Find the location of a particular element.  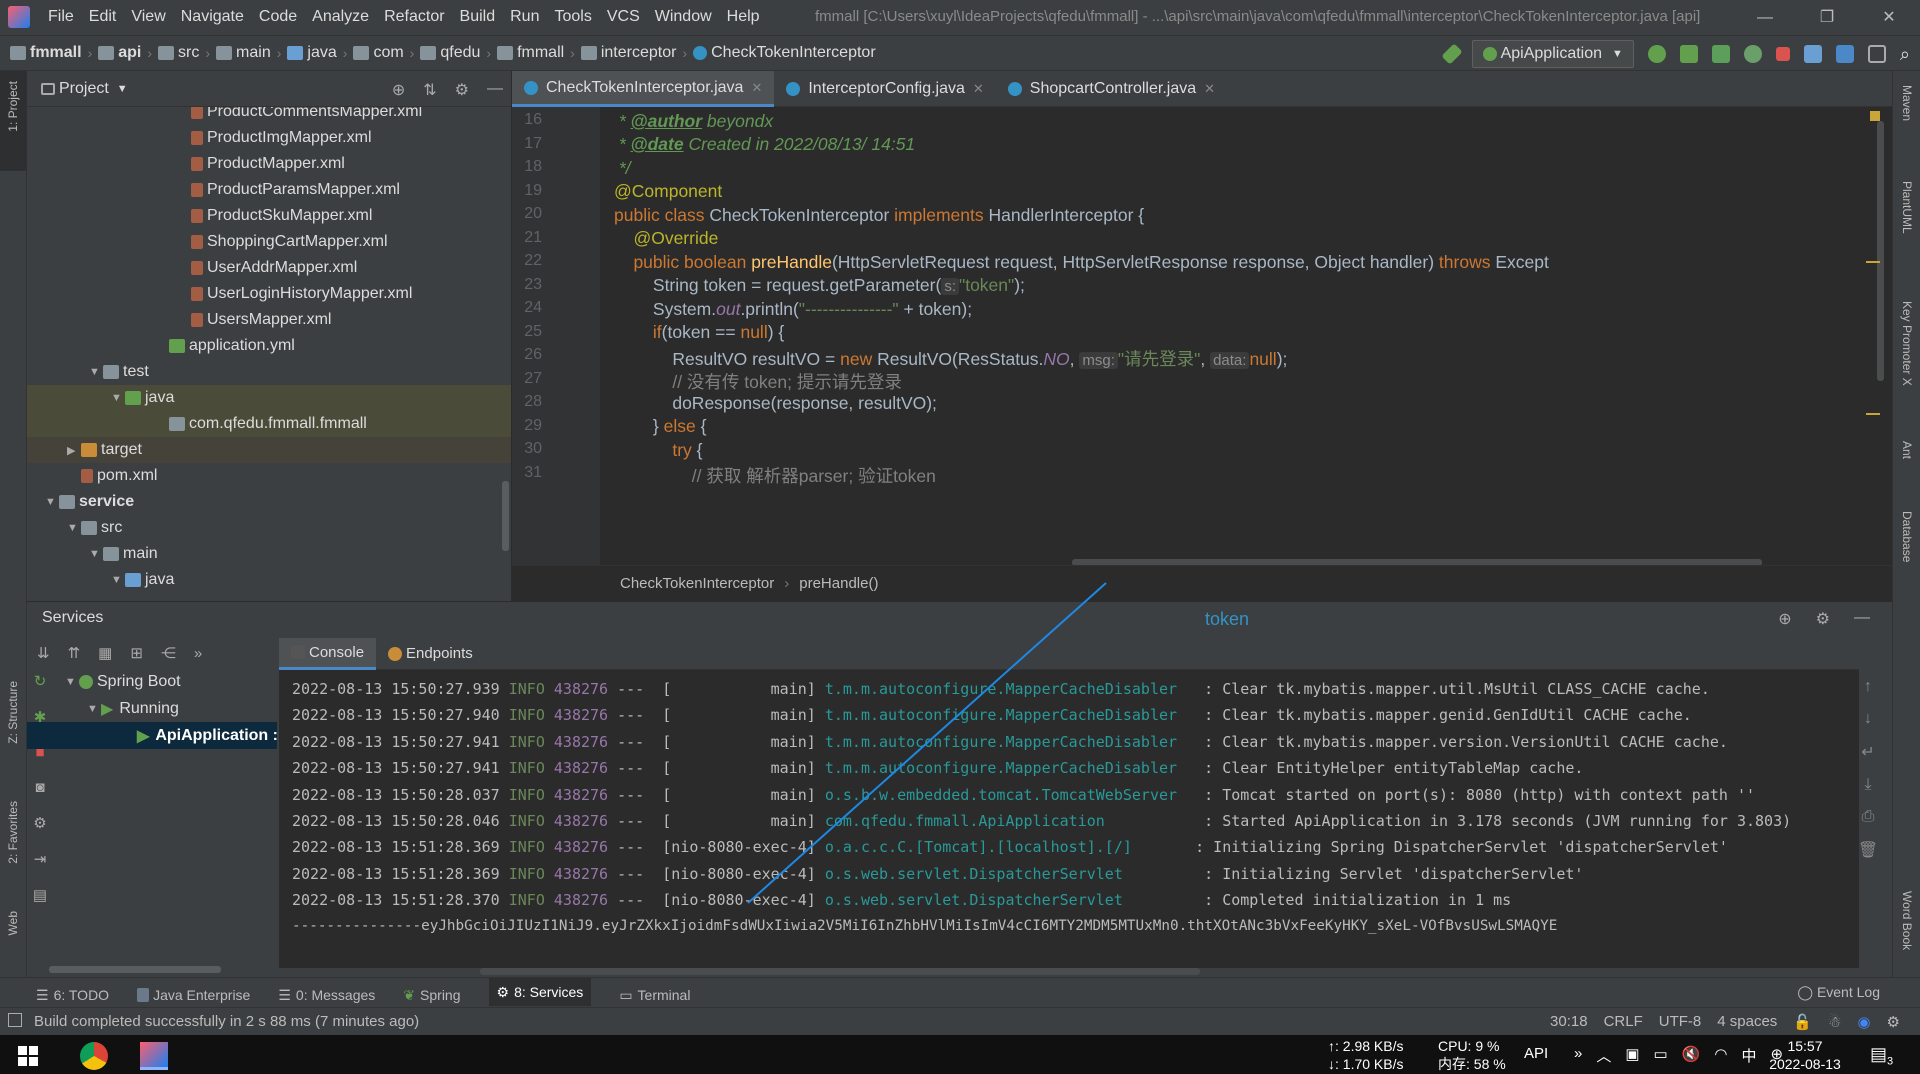

database-tool-button: Database is located at coordinates (1907, 536).